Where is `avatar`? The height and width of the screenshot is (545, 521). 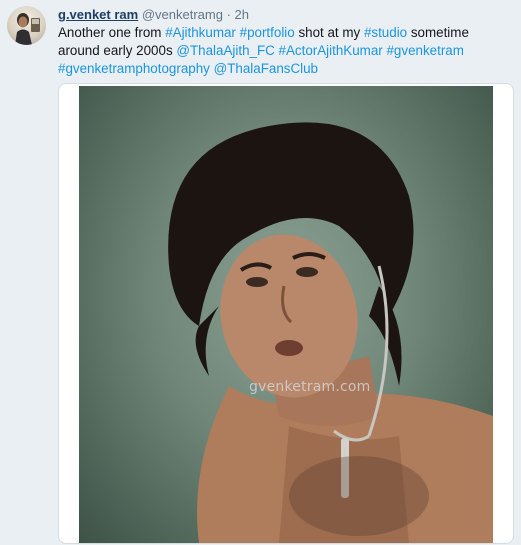 avatar is located at coordinates (26, 25).